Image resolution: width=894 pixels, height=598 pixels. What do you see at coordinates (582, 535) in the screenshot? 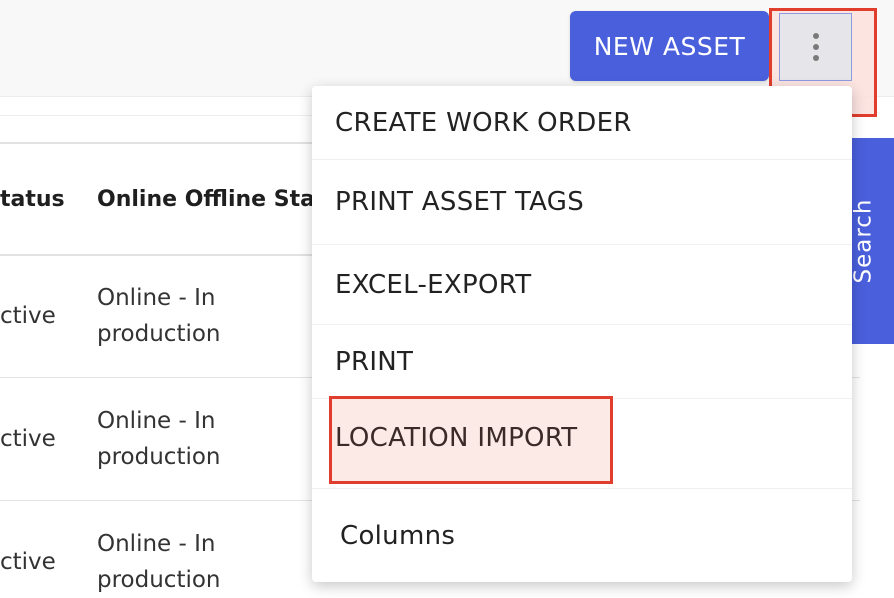
I see `menu-item-columns: Columns` at bounding box center [582, 535].